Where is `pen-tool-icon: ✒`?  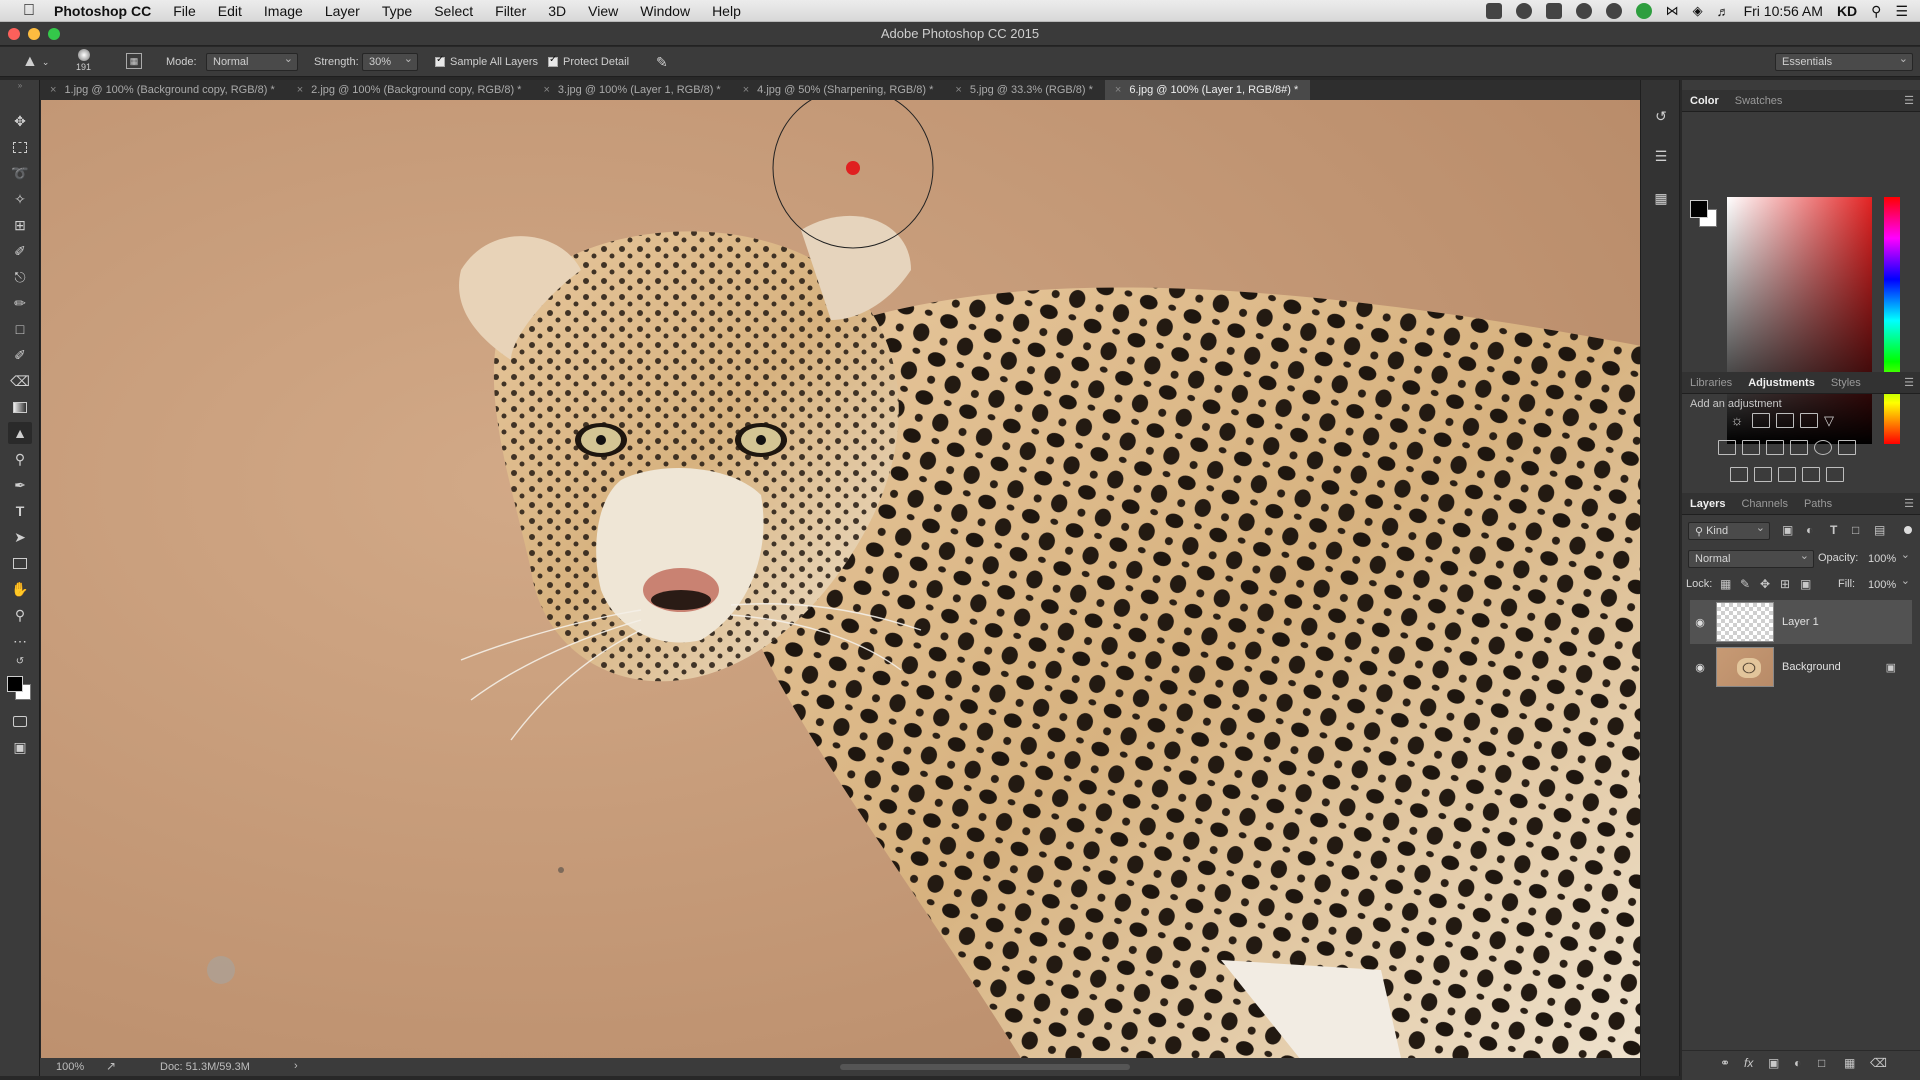
pen-tool-icon: ✒ is located at coordinates (20, 485).